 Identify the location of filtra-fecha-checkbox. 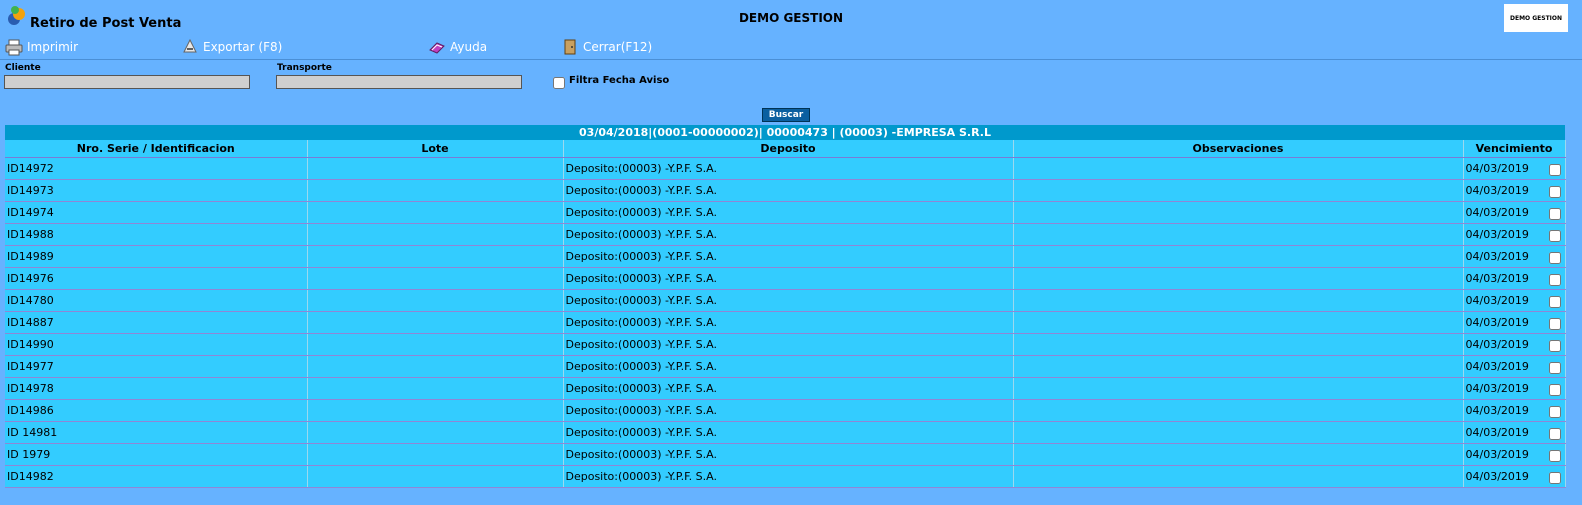
(559, 83).